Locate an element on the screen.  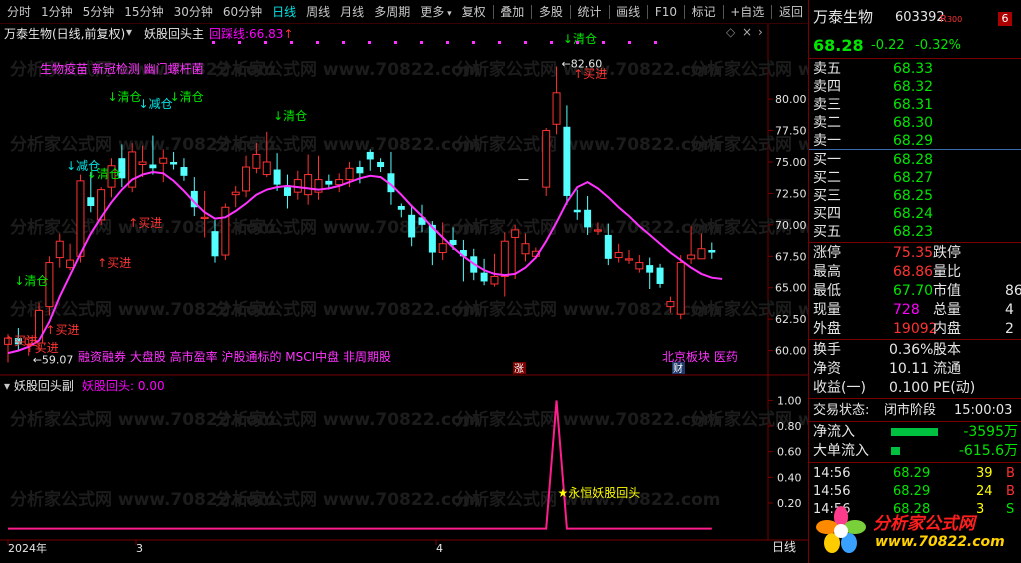
logo-url: www.70822.com is located at coordinates (940, 542).